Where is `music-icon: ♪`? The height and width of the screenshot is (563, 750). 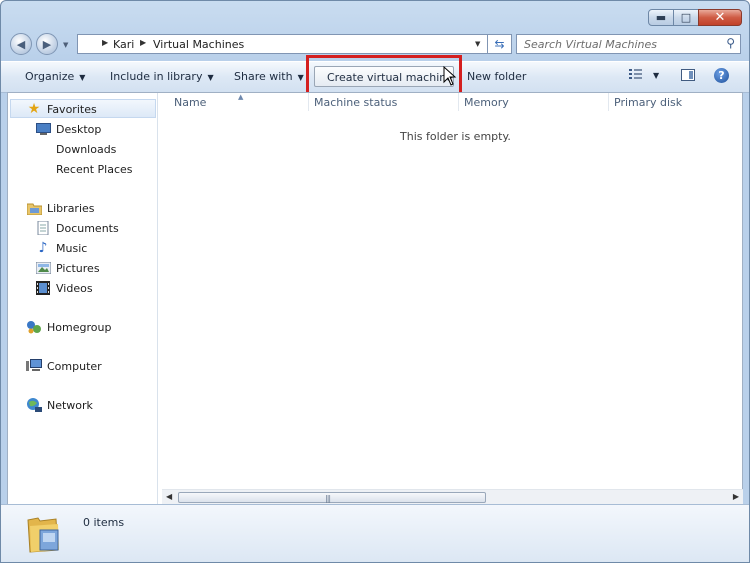 music-icon: ♪ is located at coordinates (43, 248).